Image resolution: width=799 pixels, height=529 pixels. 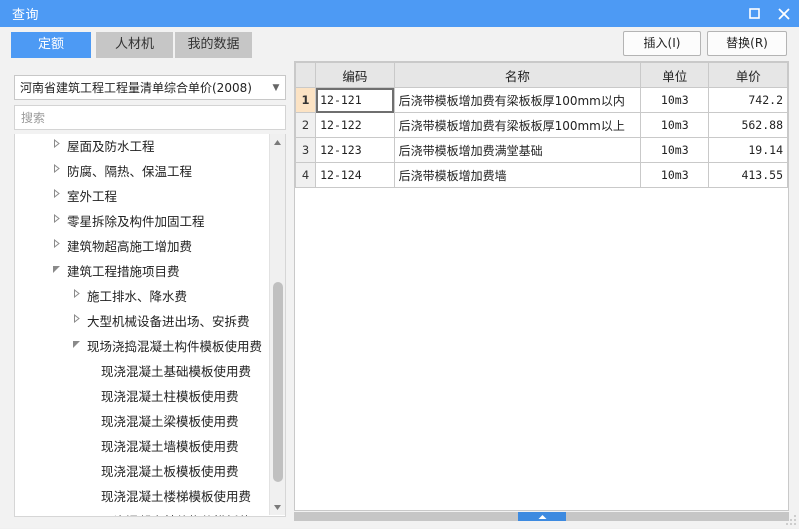 I want to click on tree-item-label: 防腐、隔热、保温工程, so click(x=130, y=171).